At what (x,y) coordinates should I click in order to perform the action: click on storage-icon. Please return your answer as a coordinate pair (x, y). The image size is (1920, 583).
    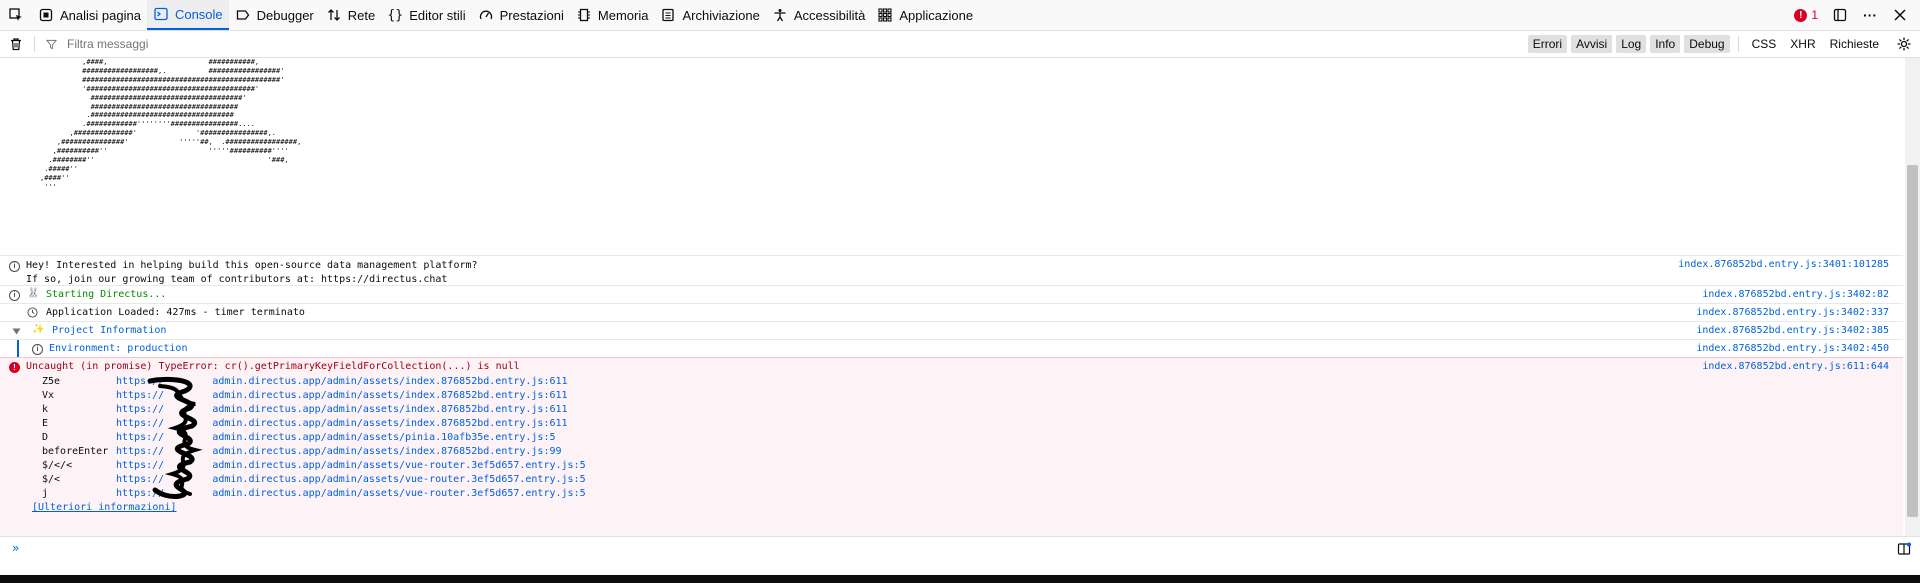
    Looking at the image, I should click on (668, 15).